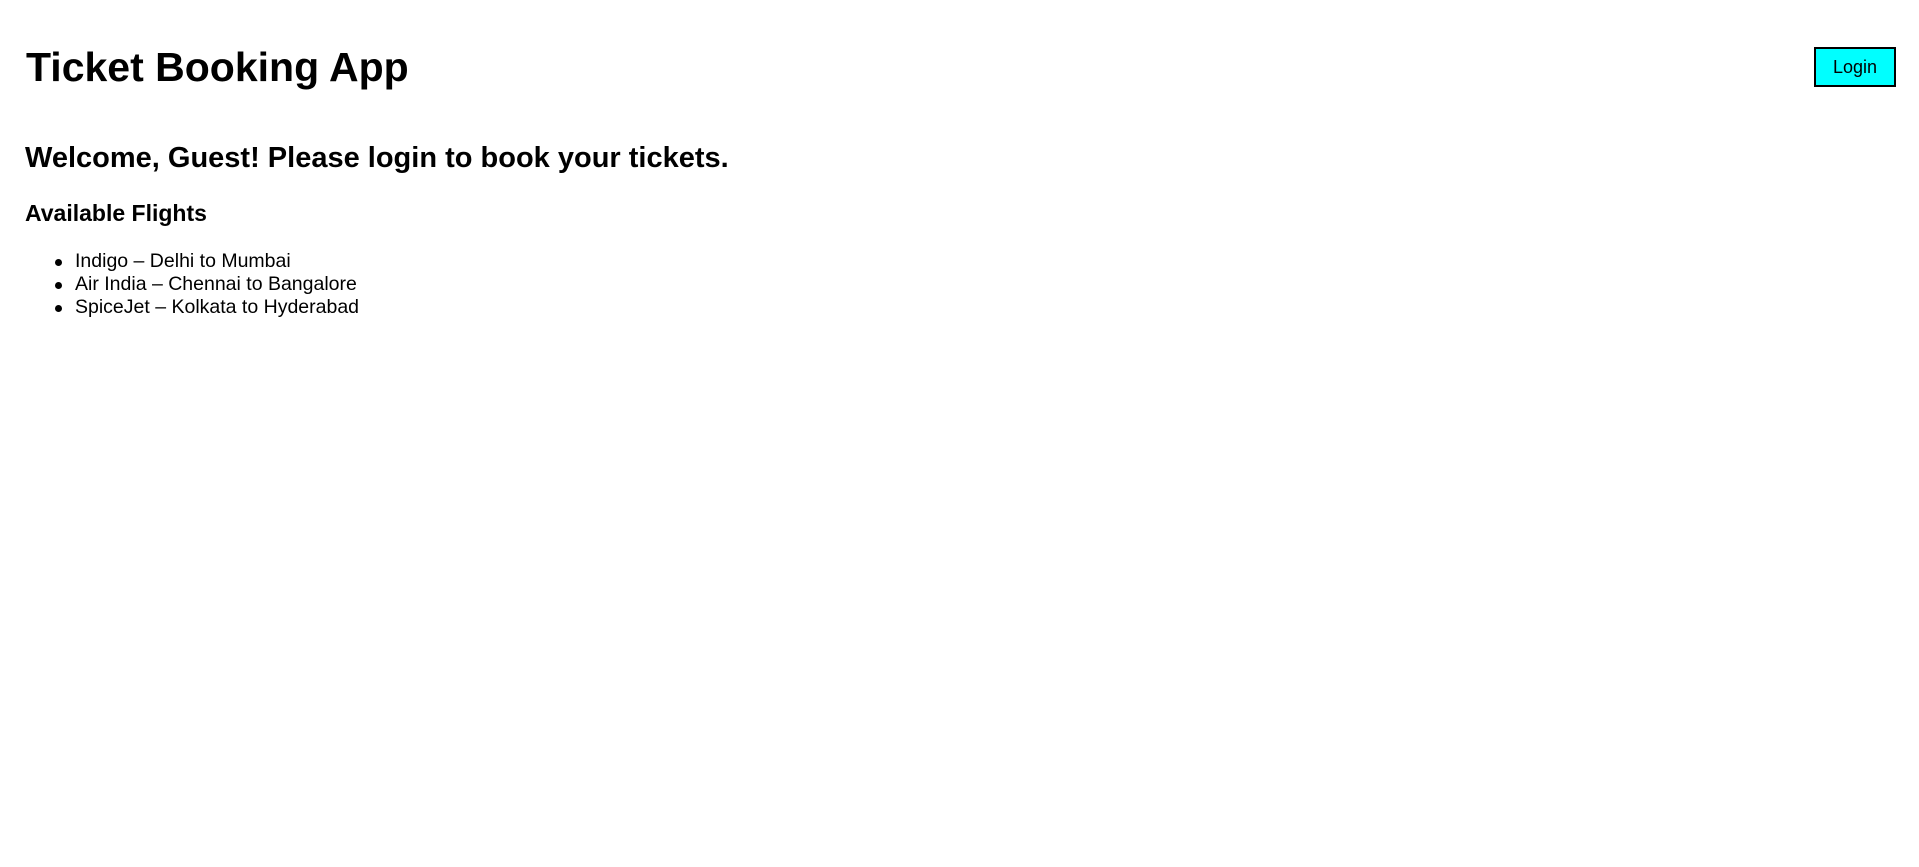 The width and height of the screenshot is (1919, 867). Describe the element at coordinates (183, 261) in the screenshot. I see `flight-label: Indigo – Delhi to Mumbai` at that location.